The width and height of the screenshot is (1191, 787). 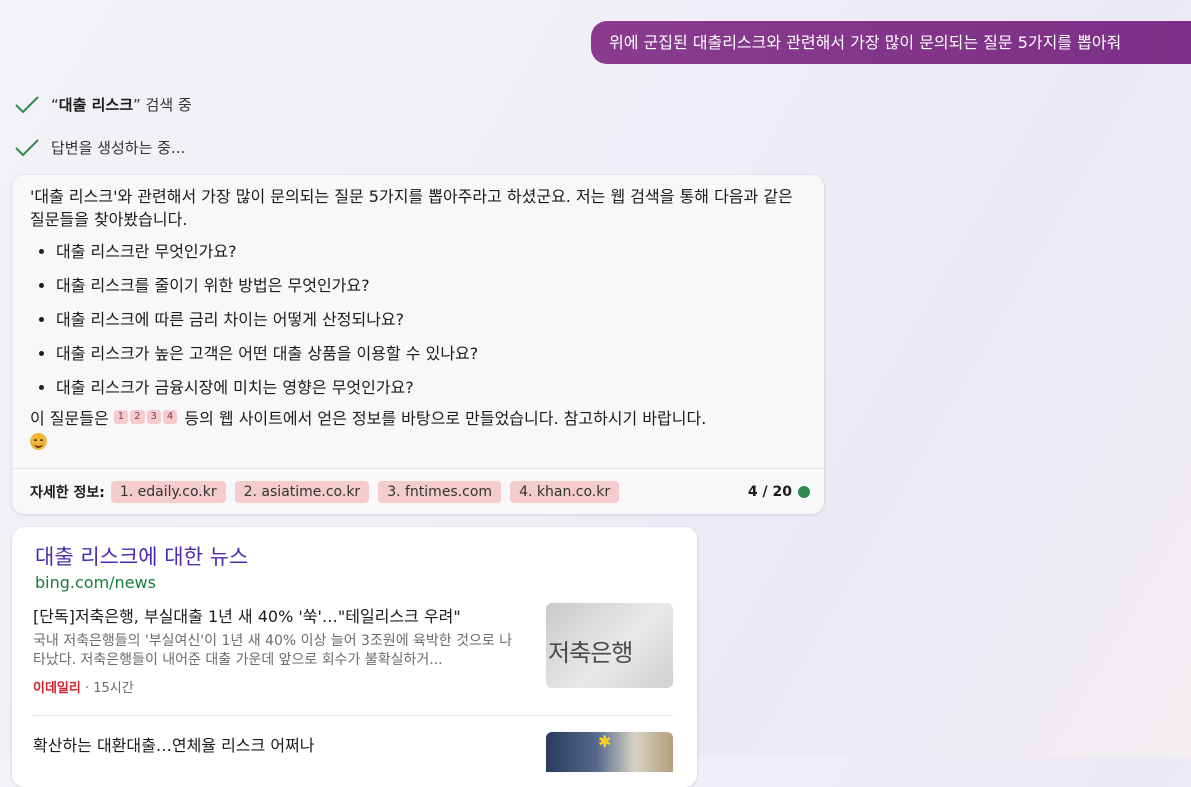 I want to click on article-thumbnail: ✱, so click(x=609, y=752).